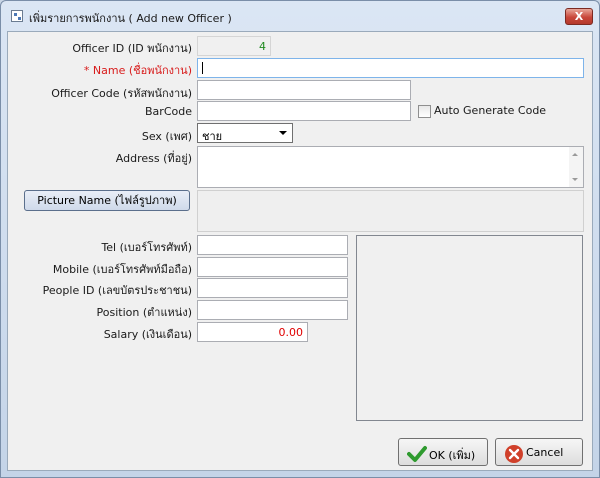 Image resolution: width=600 pixels, height=478 pixels. What do you see at coordinates (146, 247) in the screenshot?
I see `tel-label: Tel (เบอร์โทรศัพท์)` at bounding box center [146, 247].